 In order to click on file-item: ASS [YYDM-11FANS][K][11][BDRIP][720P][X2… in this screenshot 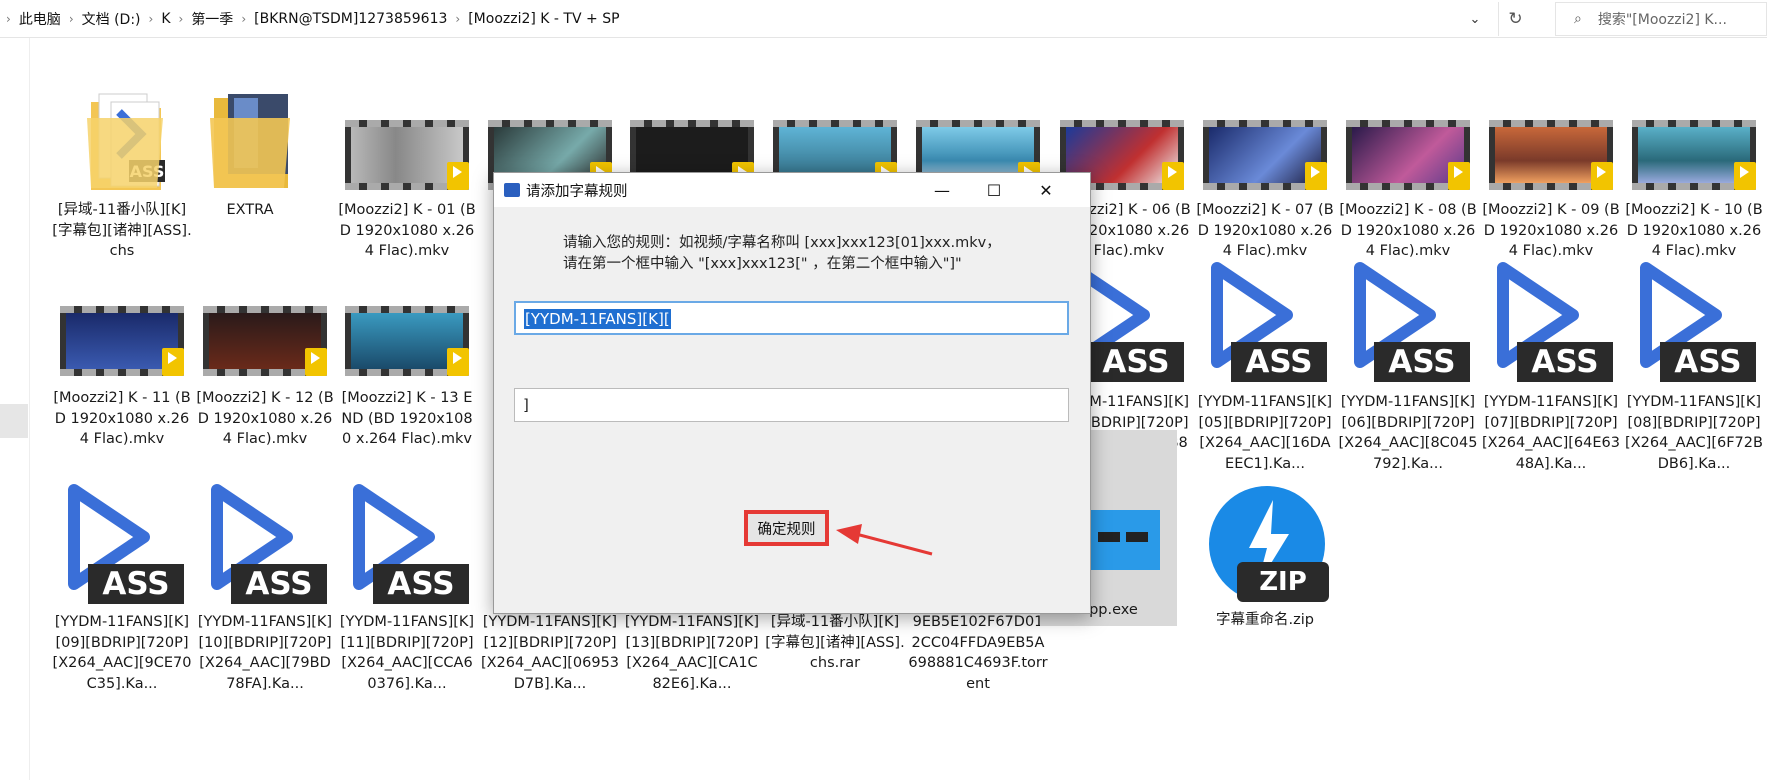, I will do `click(407, 585)`.